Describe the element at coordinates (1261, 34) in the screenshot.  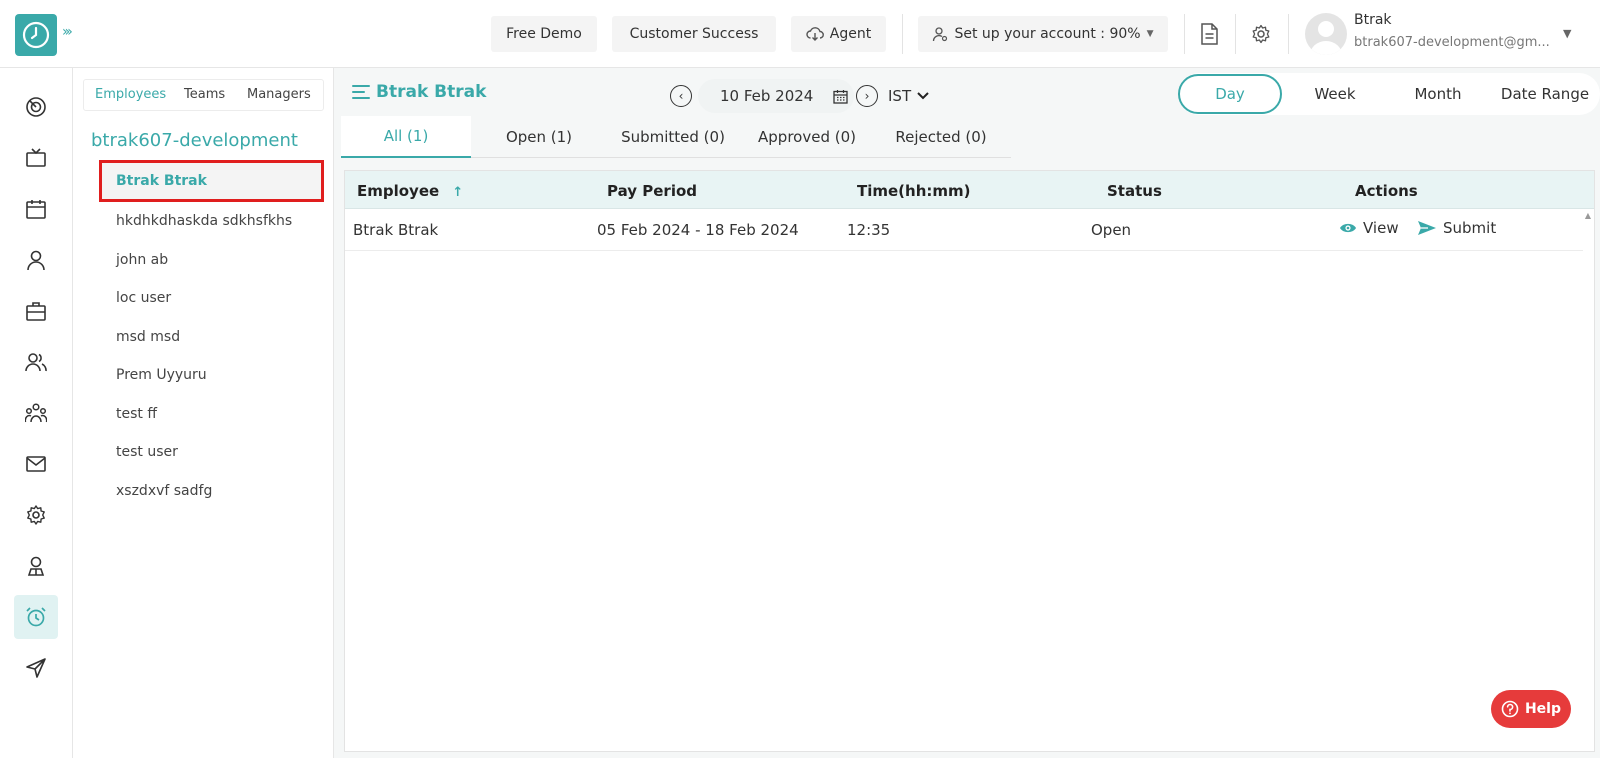
I see `settings-gear-icon` at that location.